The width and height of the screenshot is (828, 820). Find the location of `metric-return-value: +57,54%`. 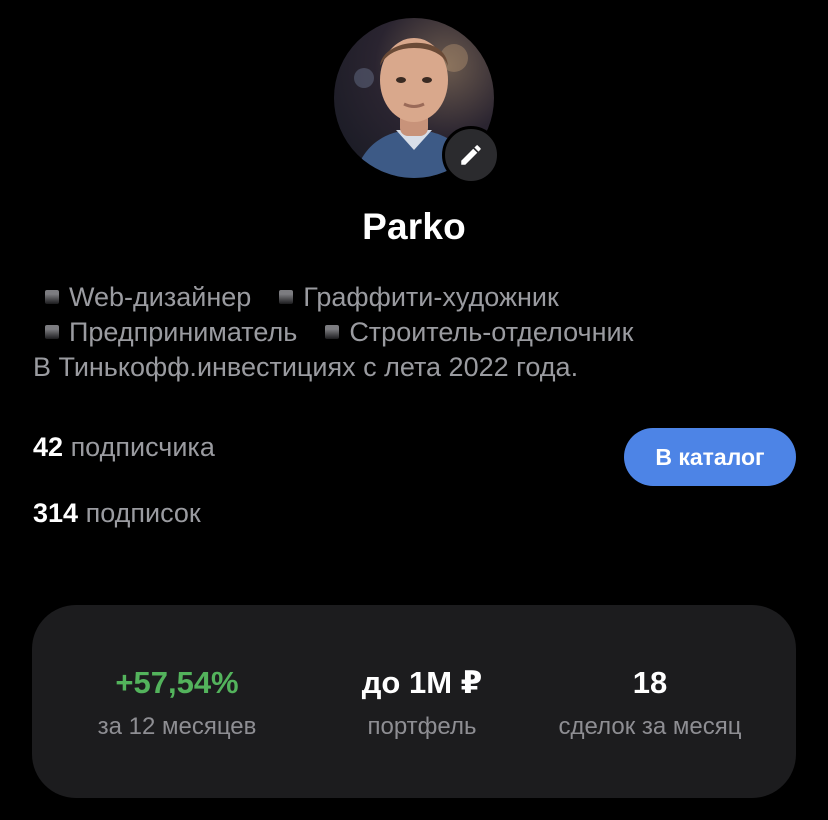

metric-return-value: +57,54% is located at coordinates (177, 682).